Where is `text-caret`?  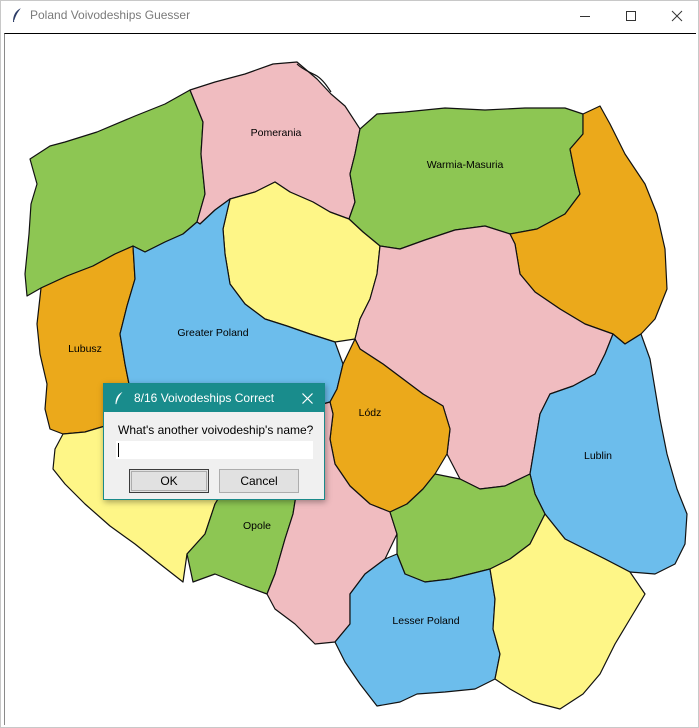 text-caret is located at coordinates (118, 450).